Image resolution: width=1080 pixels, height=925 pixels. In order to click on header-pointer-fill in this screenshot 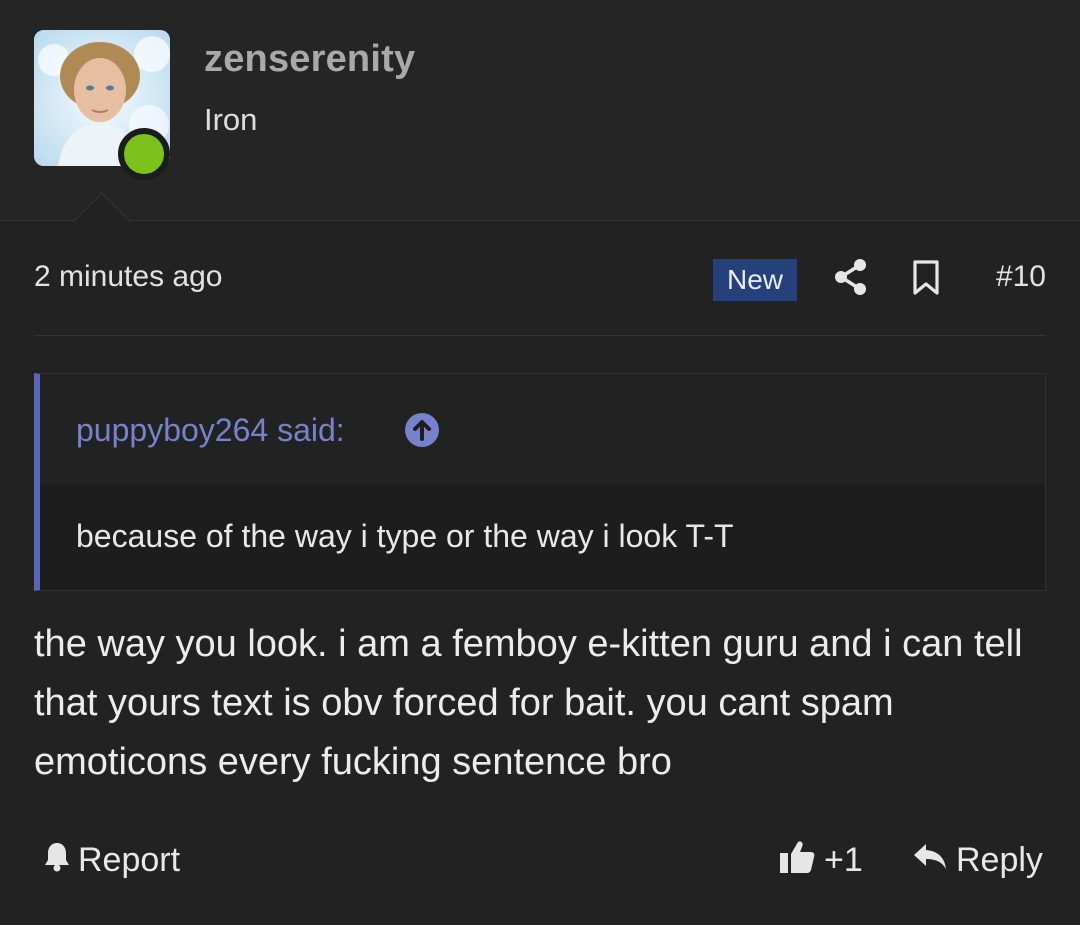, I will do `click(102, 208)`.